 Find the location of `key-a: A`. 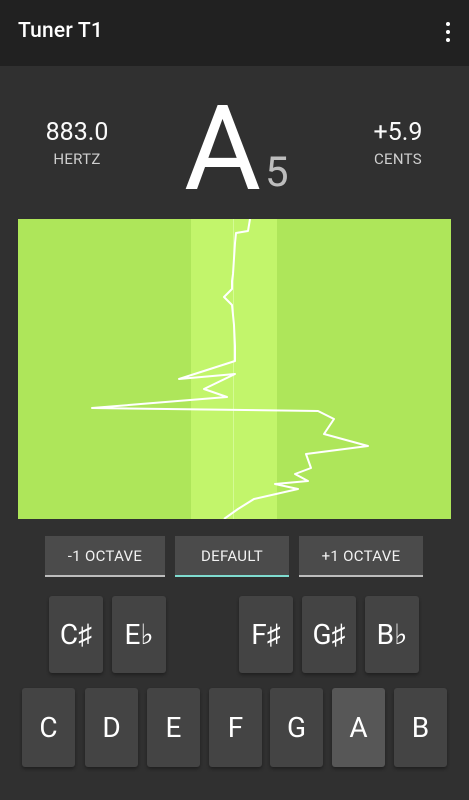

key-a: A is located at coordinates (358, 727).